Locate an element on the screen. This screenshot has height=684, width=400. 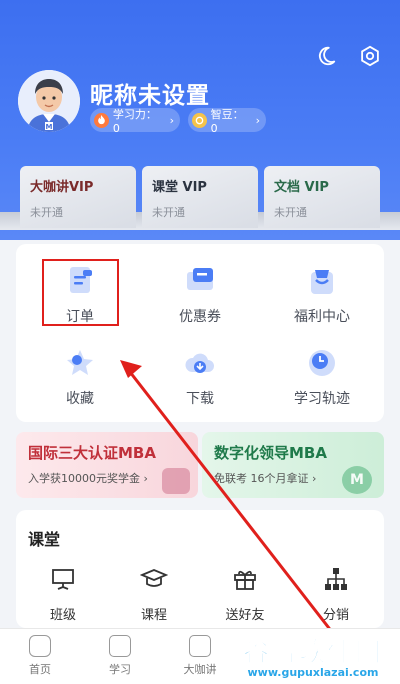
tab-home: 首页 is located at coordinates (40, 656).